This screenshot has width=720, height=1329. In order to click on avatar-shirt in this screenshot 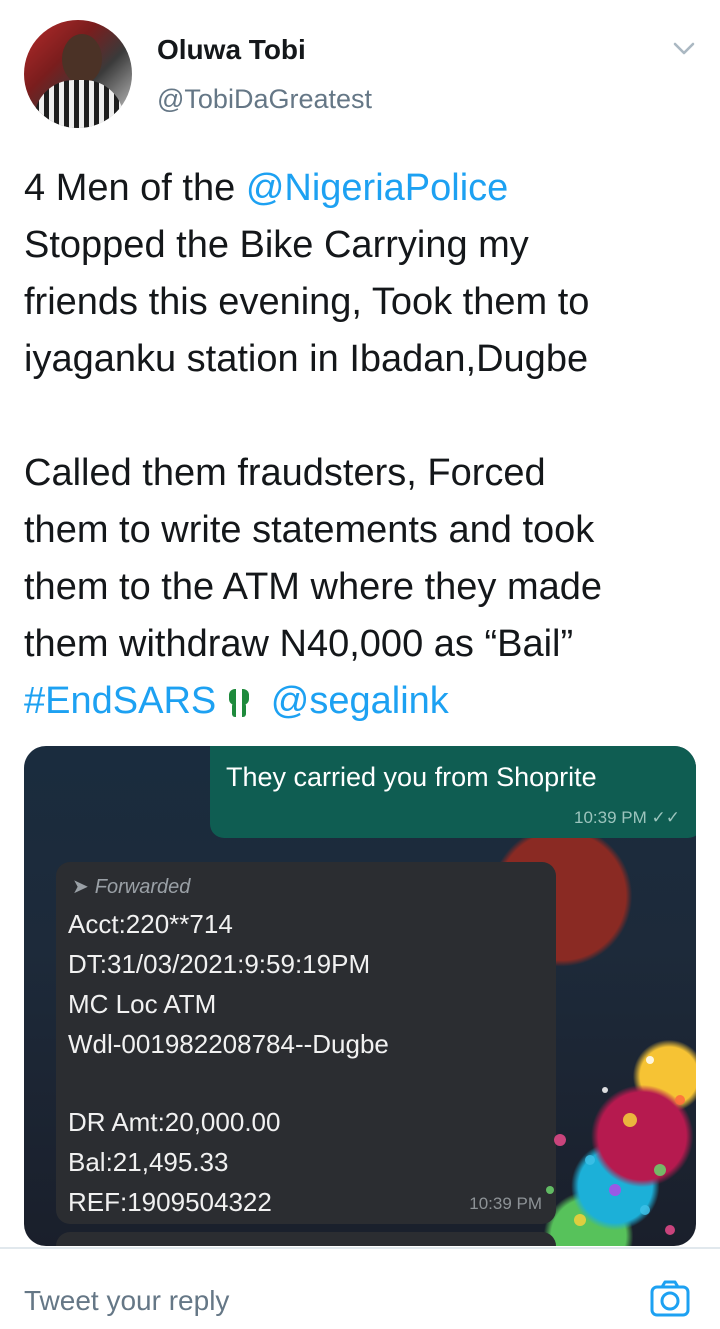, I will do `click(79, 104)`.